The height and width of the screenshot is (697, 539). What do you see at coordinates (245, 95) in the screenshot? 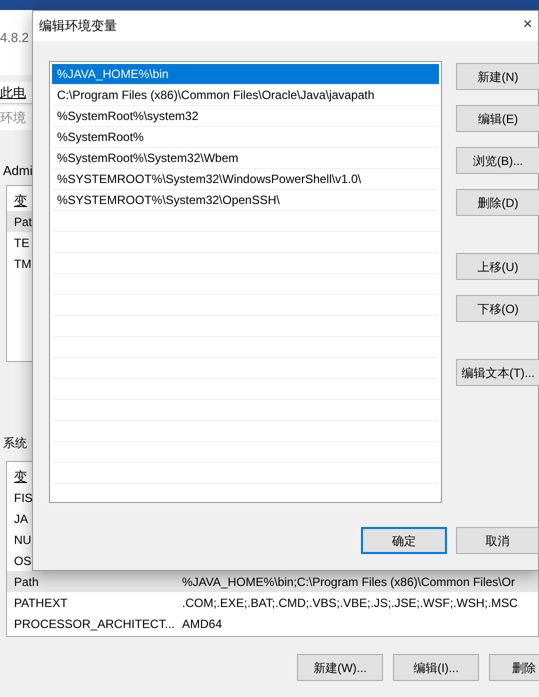
I see `path-item: C:\Program Files (x86)\Common Files\Oracle\Java\javapath` at bounding box center [245, 95].